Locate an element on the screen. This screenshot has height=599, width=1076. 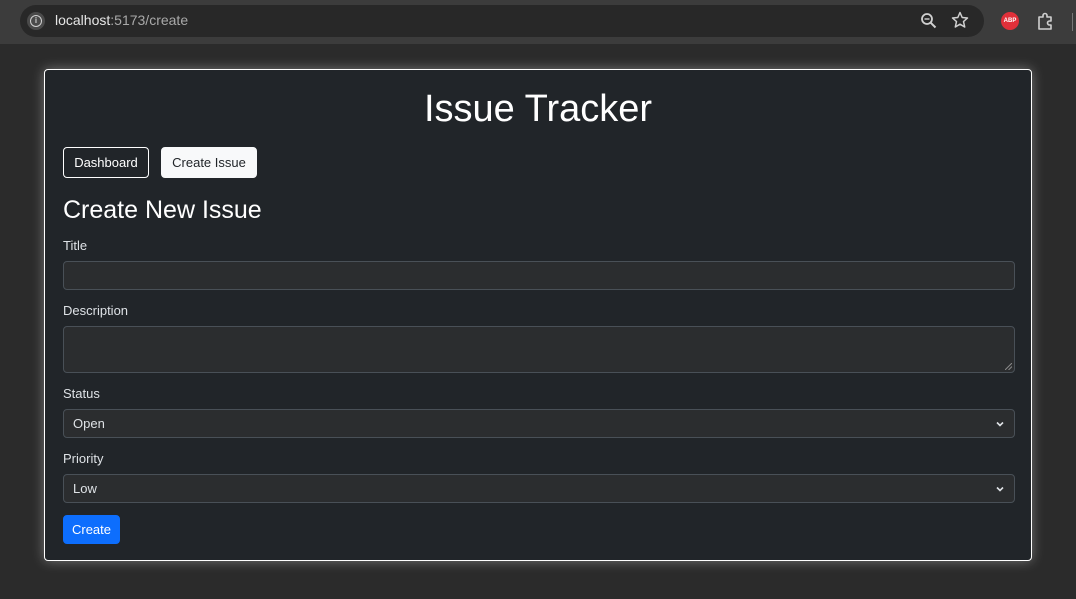
description-label: Description is located at coordinates (96, 310).